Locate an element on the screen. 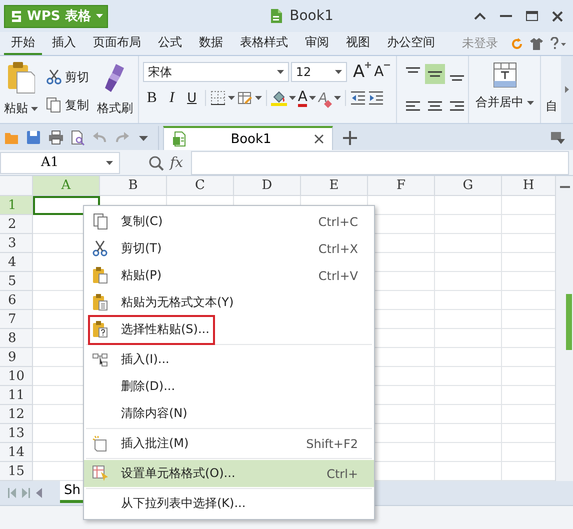  scrollbar is located at coordinates (564, 328).